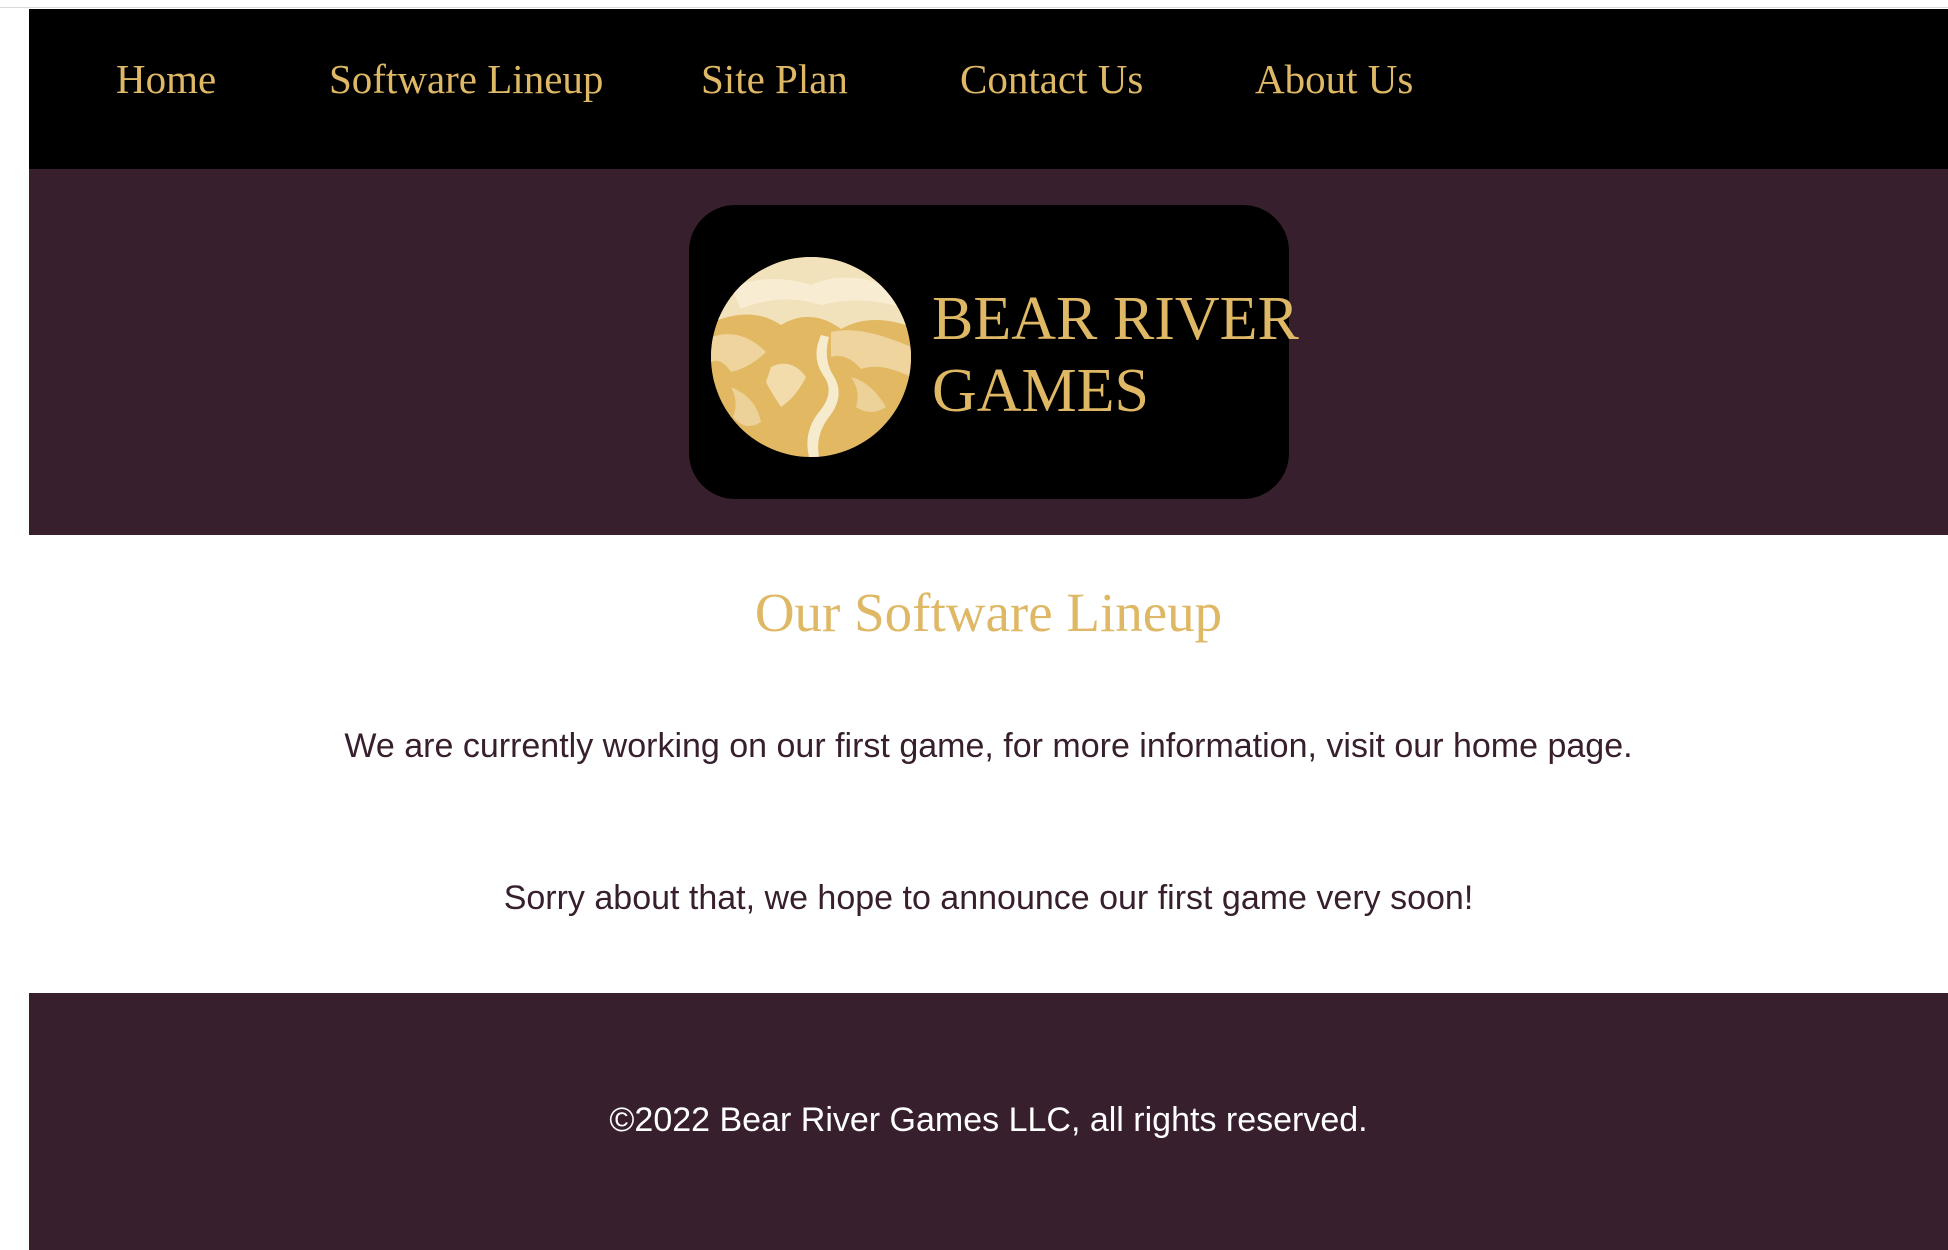 The height and width of the screenshot is (1250, 1948). What do you see at coordinates (466, 79) in the screenshot?
I see `nav-item-software-lineup: Software Lineup` at bounding box center [466, 79].